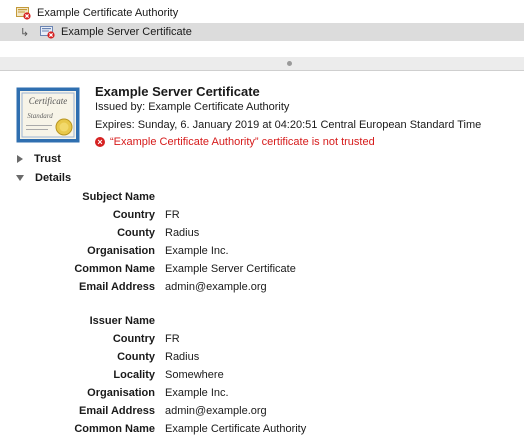 The image size is (524, 441). What do you see at coordinates (100, 142) in the screenshot?
I see `error-x-icon: ×` at bounding box center [100, 142].